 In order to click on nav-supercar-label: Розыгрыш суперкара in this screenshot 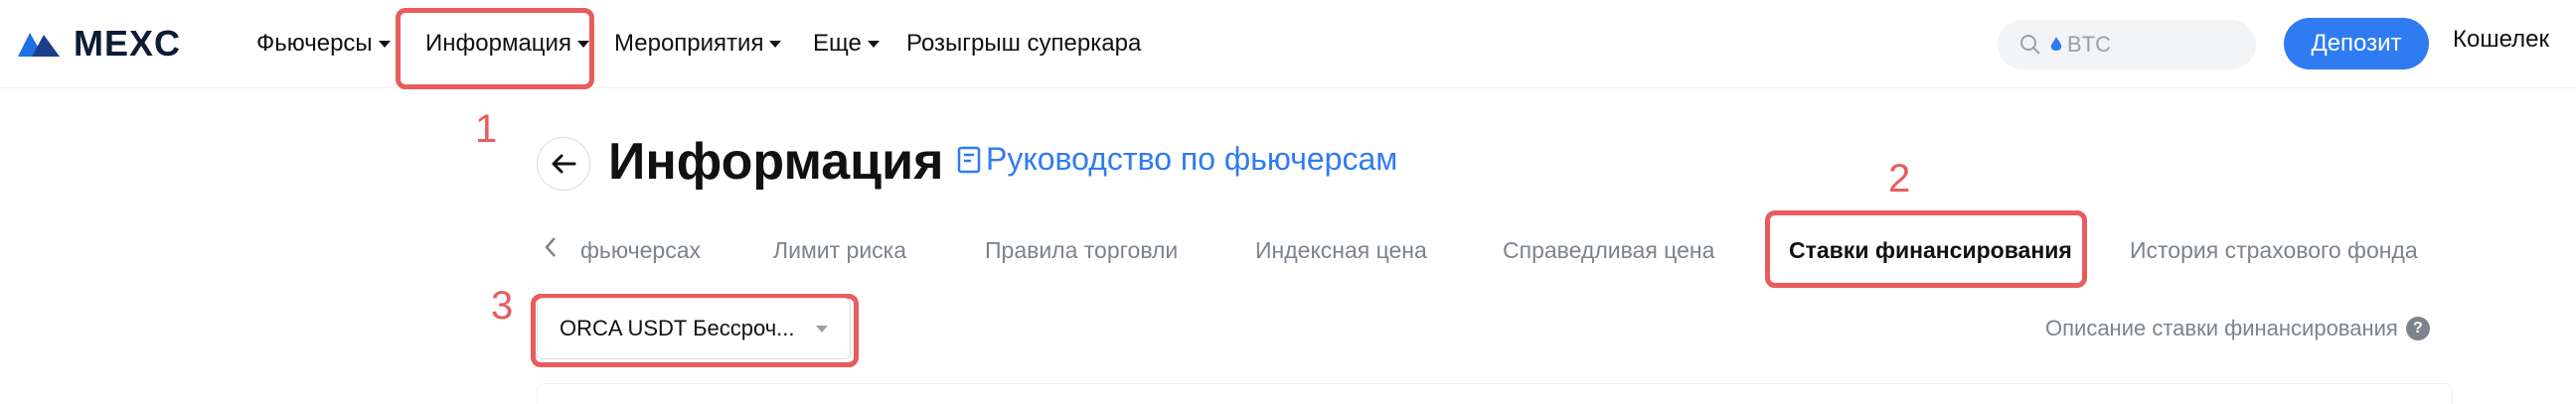, I will do `click(1024, 43)`.